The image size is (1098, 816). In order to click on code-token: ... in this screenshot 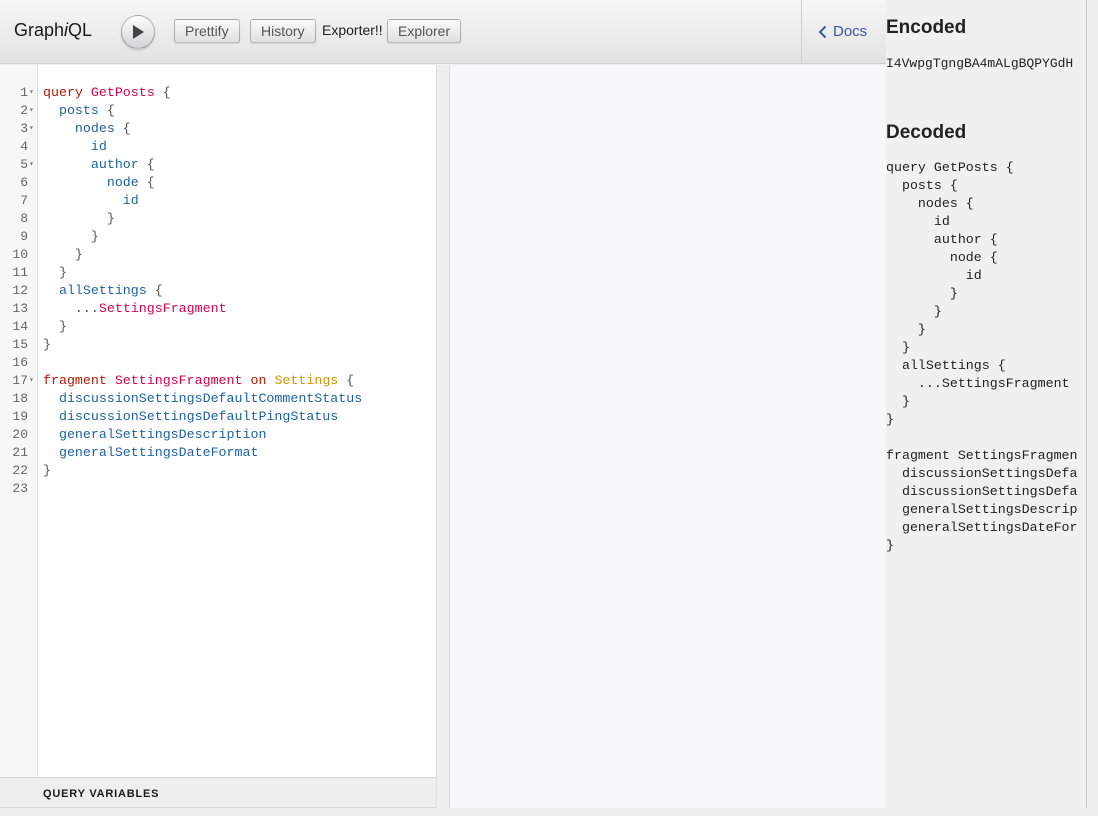, I will do `click(86, 308)`.